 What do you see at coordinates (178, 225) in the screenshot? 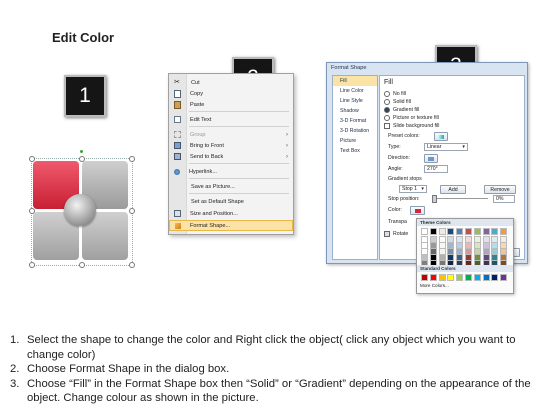
I see `format-shape-icon` at bounding box center [178, 225].